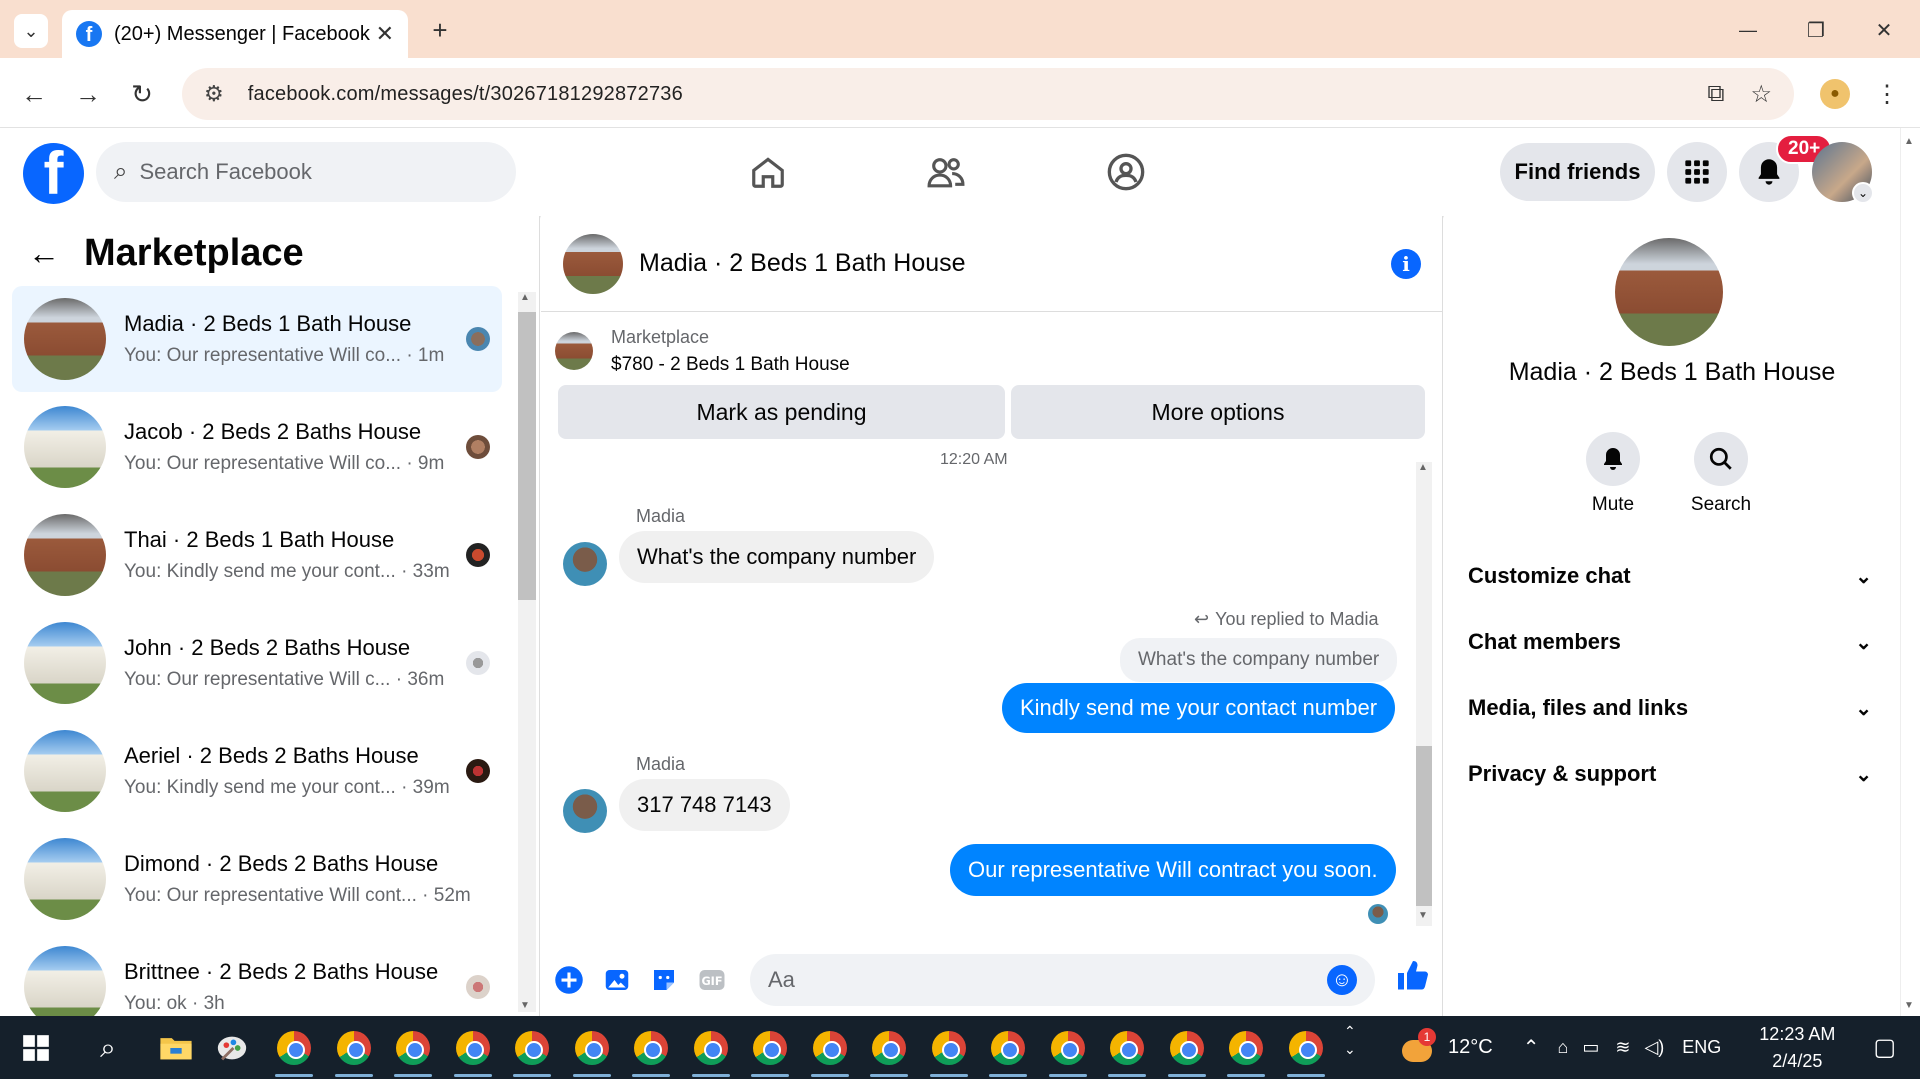 Image resolution: width=1920 pixels, height=1079 pixels. Describe the element at coordinates (1654, 1047) in the screenshot. I see `volume-icon: ◁)` at that location.